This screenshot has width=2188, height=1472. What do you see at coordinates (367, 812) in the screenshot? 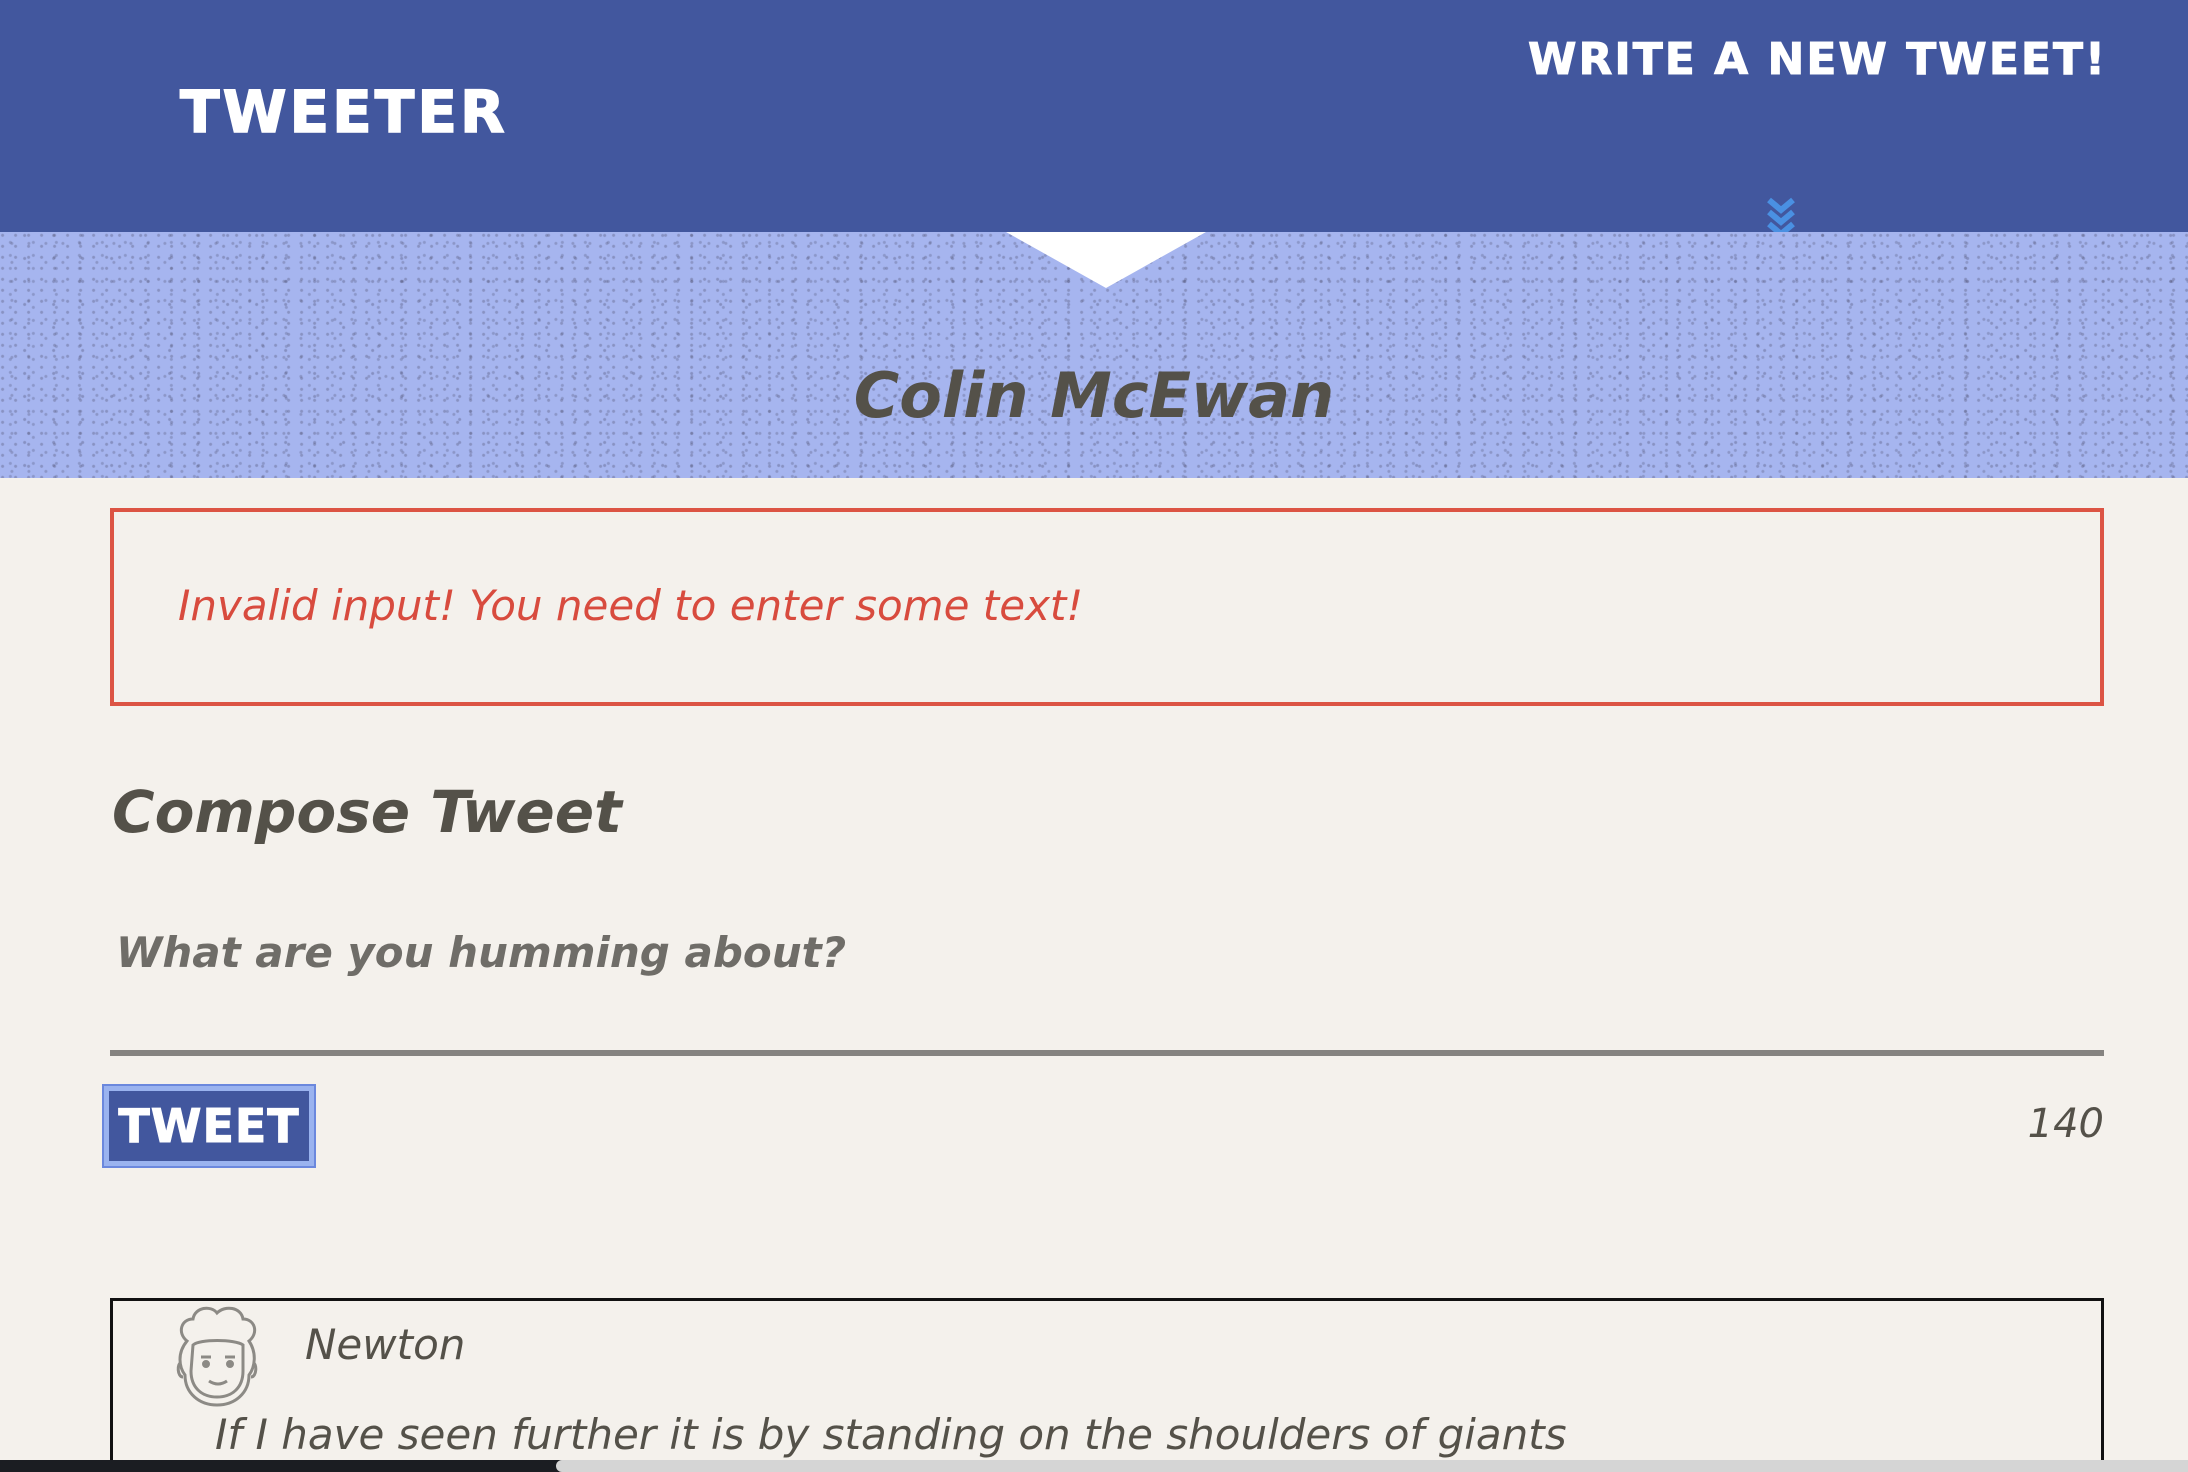
I see `compose-tweet-title: Compose Tweet` at bounding box center [367, 812].